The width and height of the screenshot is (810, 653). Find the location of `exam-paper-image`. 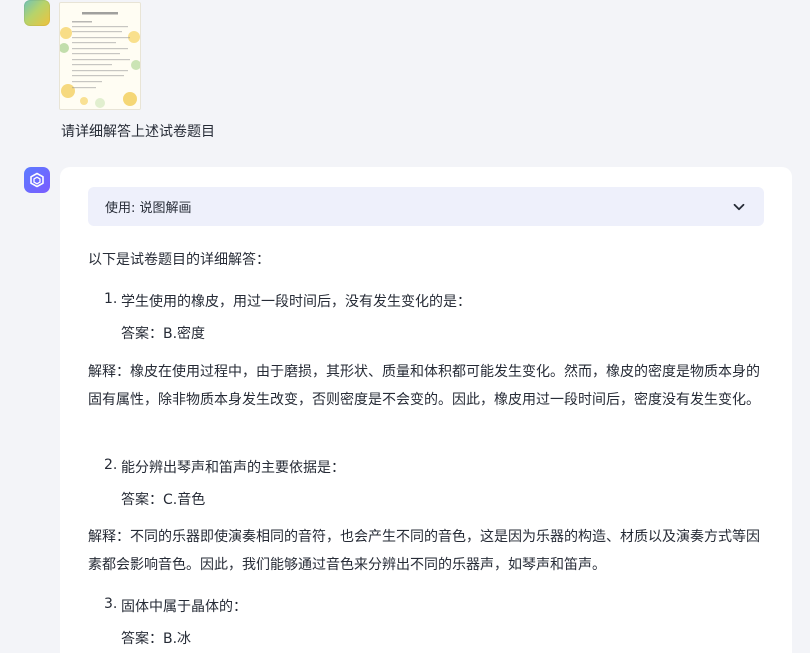

exam-paper-image is located at coordinates (100, 56).